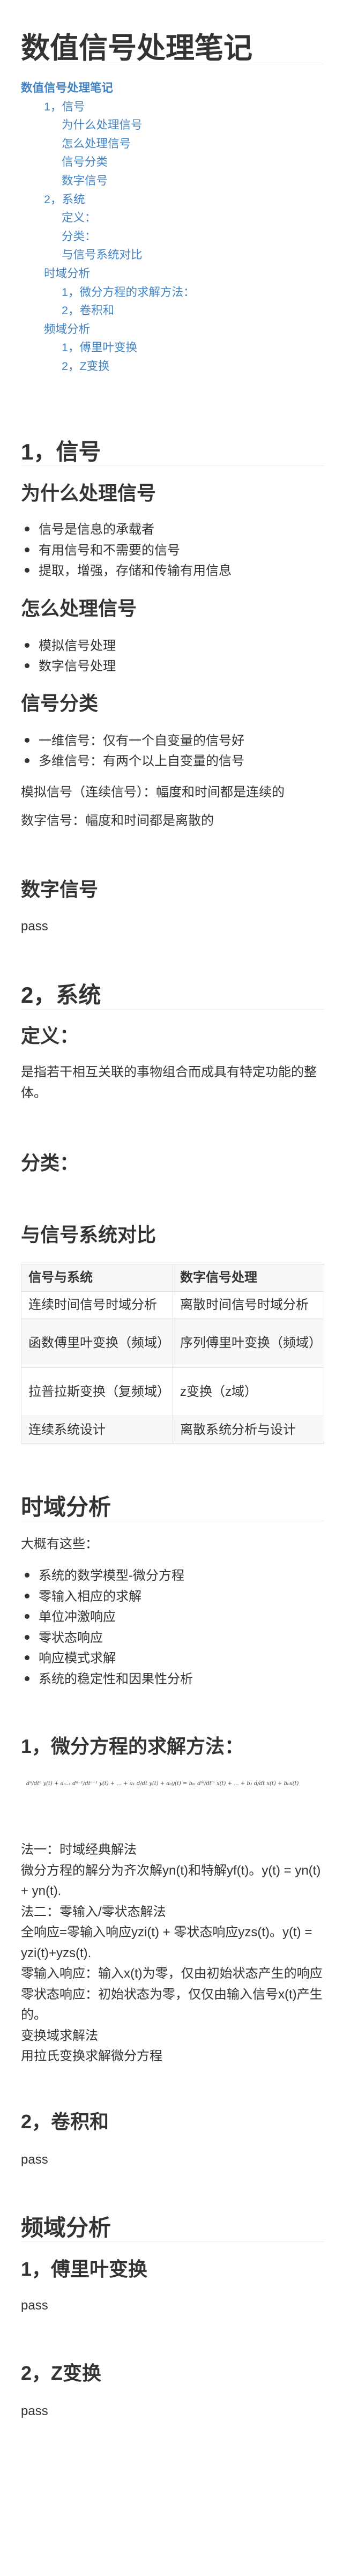  I want to click on heading-why: 为什么处理信号, so click(88, 493).